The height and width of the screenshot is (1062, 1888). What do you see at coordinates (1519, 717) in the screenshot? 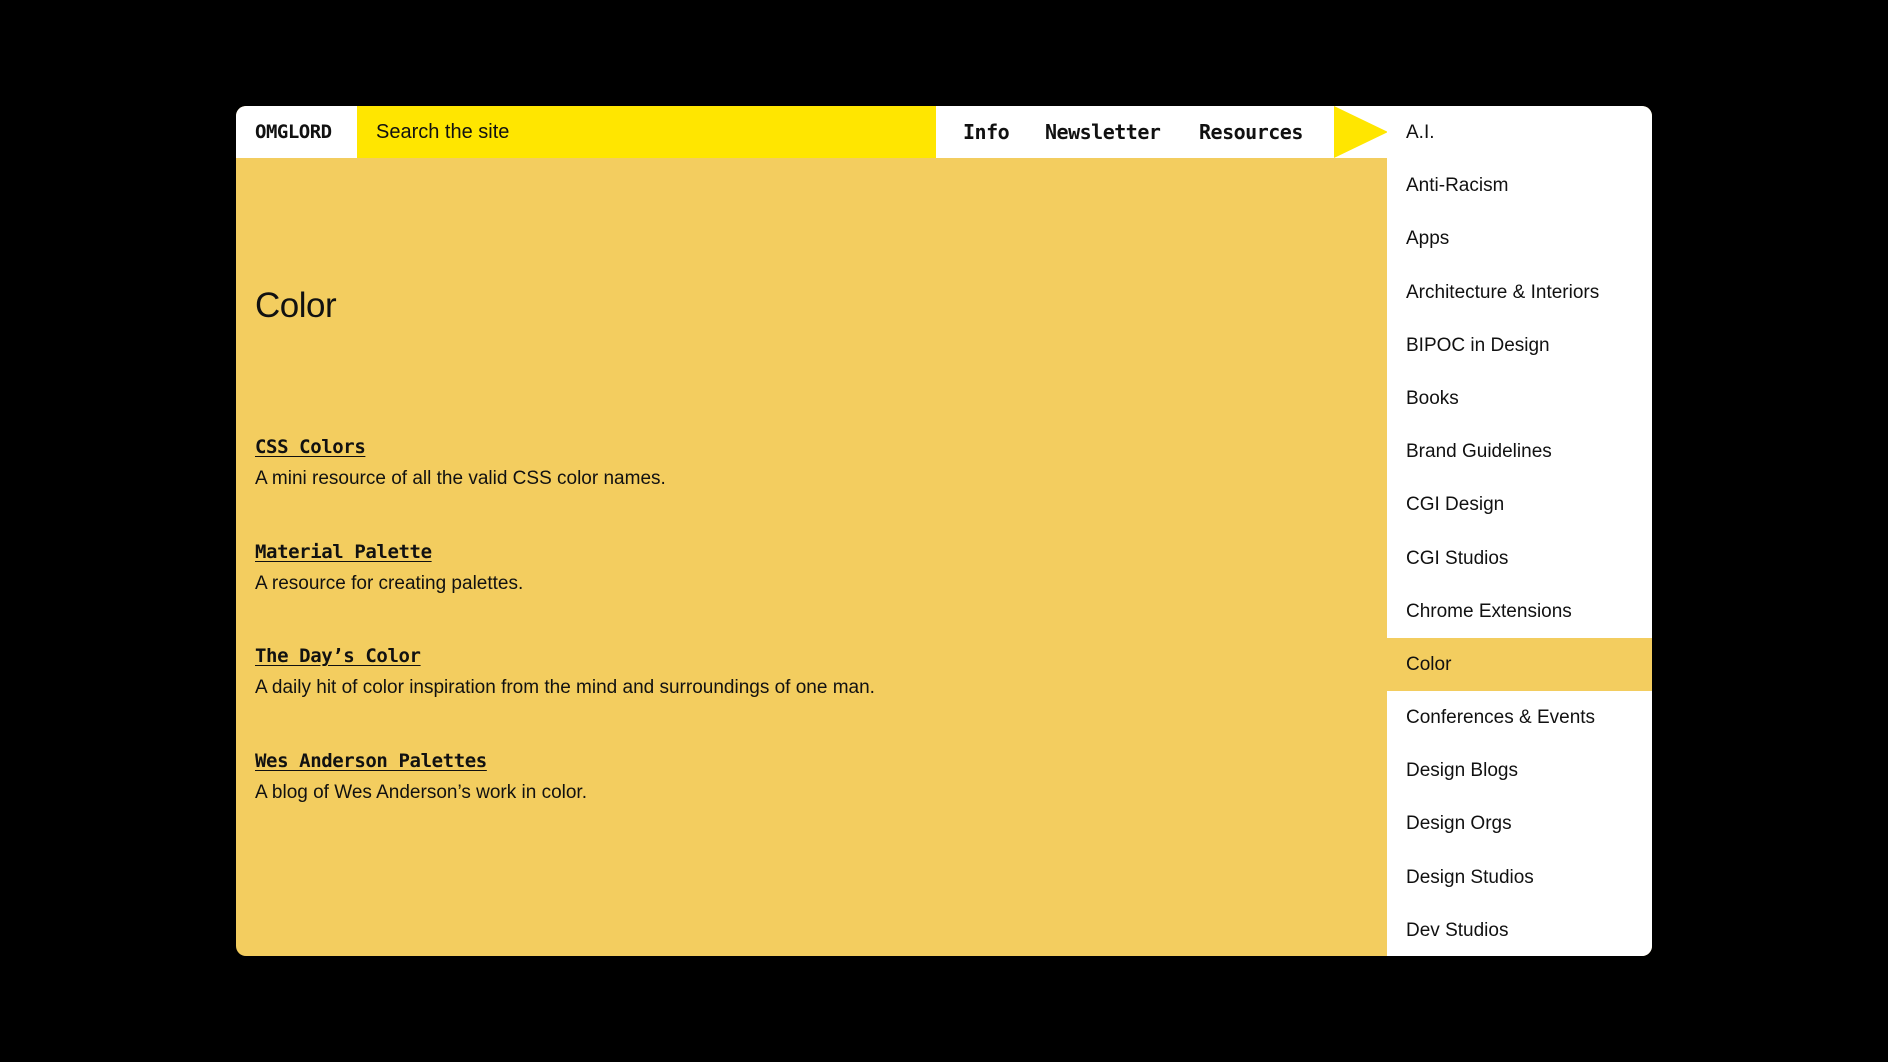
I see `sidebar-item-conferences-events: Conferences & Events` at bounding box center [1519, 717].